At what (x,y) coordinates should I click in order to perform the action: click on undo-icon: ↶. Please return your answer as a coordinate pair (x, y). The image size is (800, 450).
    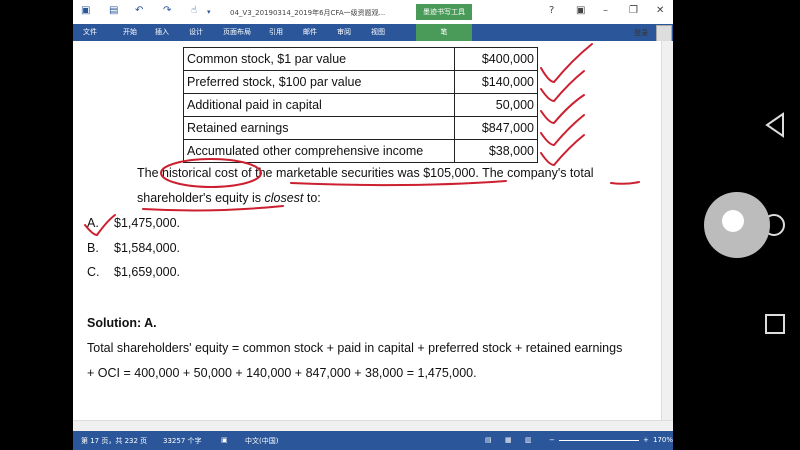
    Looking at the image, I should click on (139, 10).